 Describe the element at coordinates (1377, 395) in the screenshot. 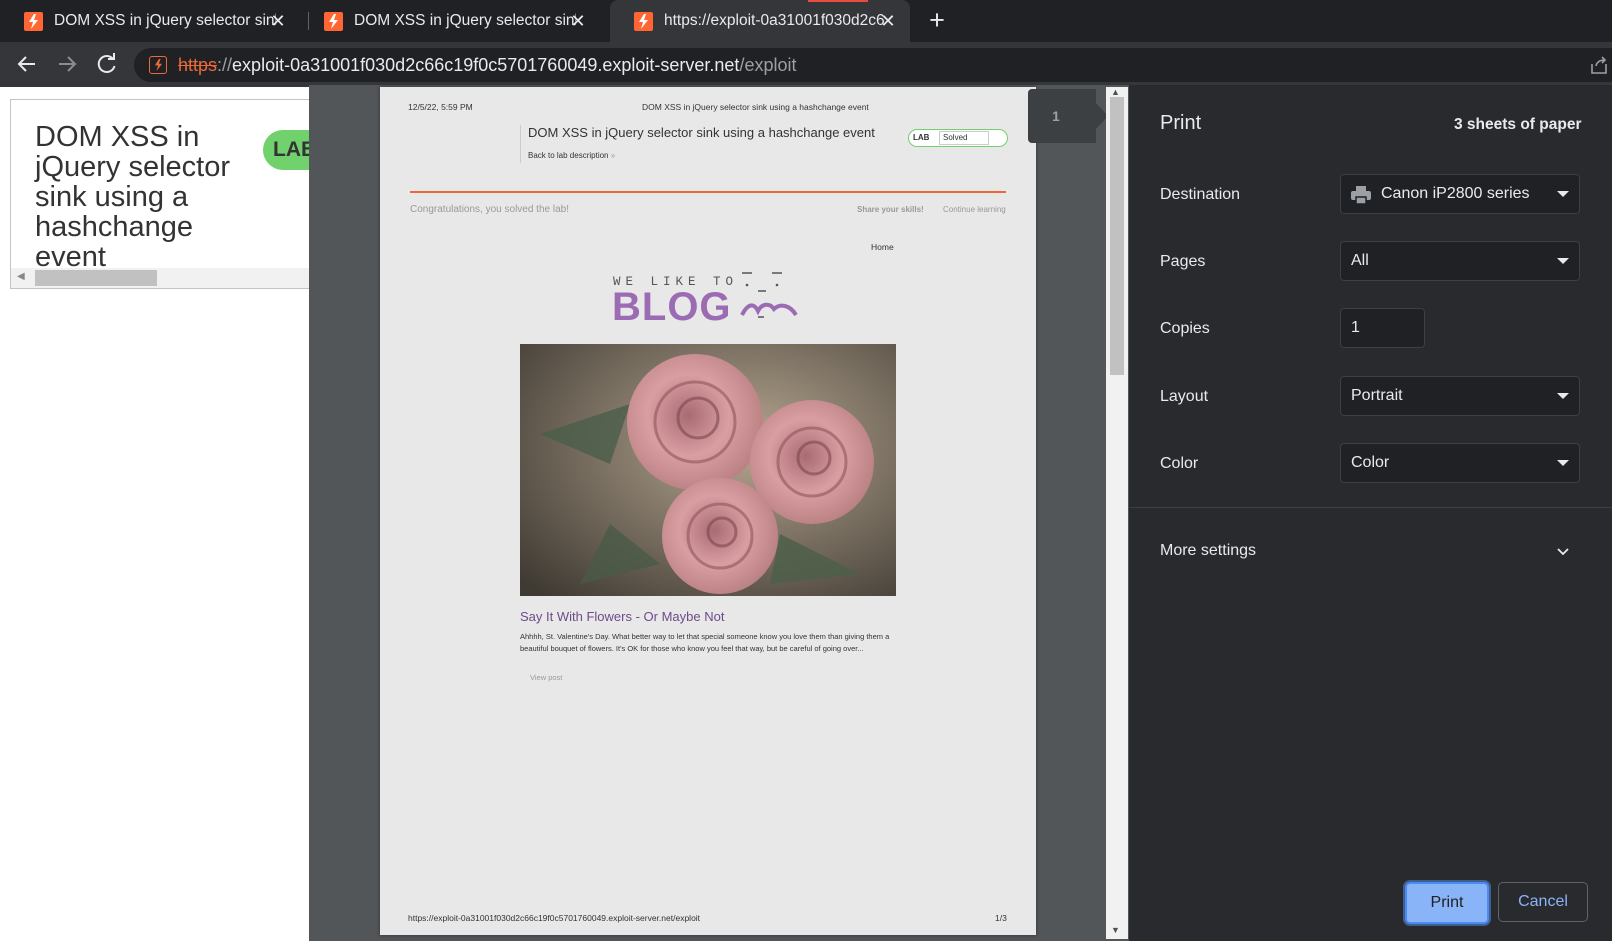

I see `layout-value: Portrait` at that location.